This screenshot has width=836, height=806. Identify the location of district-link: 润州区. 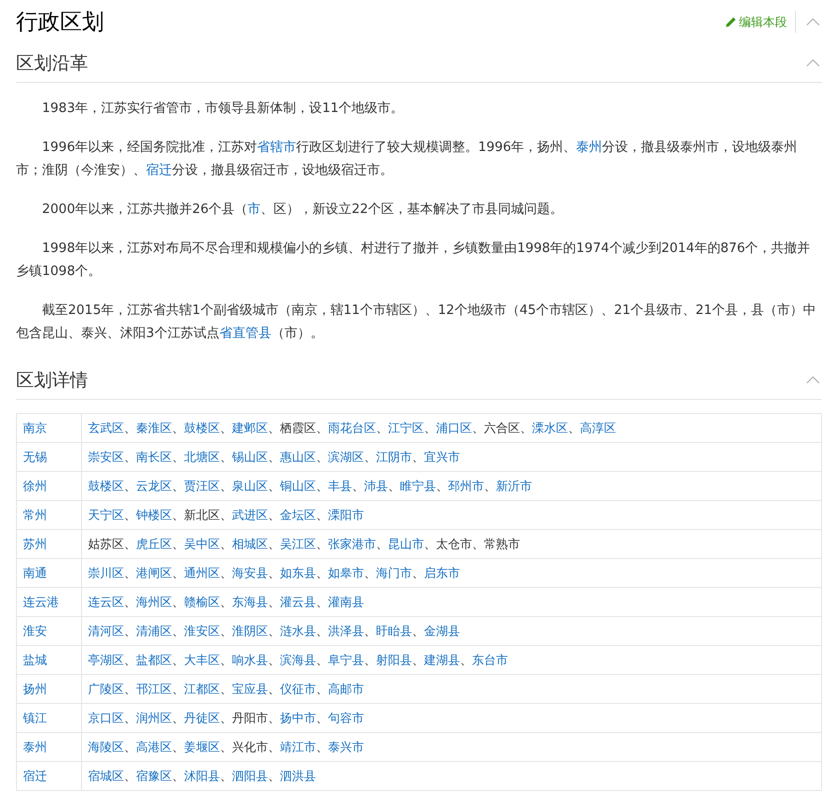
(154, 717).